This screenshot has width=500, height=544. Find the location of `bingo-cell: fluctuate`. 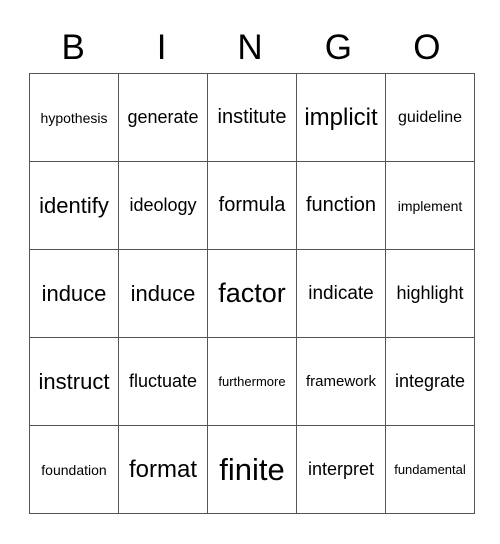

bingo-cell: fluctuate is located at coordinates (163, 381).